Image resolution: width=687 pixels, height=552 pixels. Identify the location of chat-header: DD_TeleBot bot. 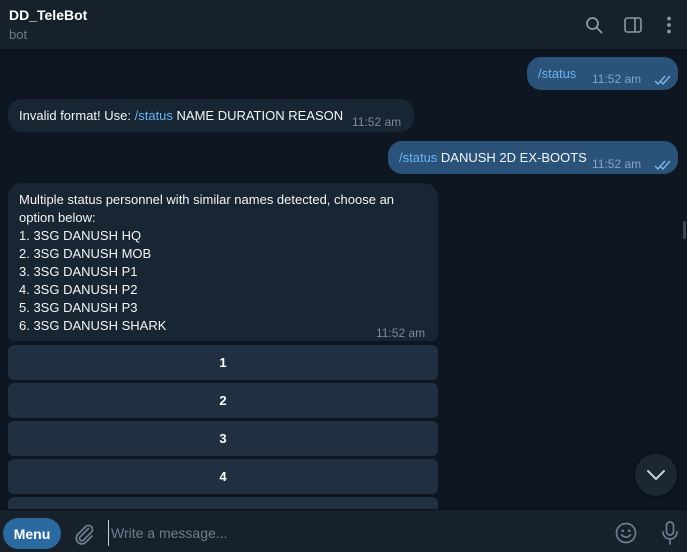
(343, 25).